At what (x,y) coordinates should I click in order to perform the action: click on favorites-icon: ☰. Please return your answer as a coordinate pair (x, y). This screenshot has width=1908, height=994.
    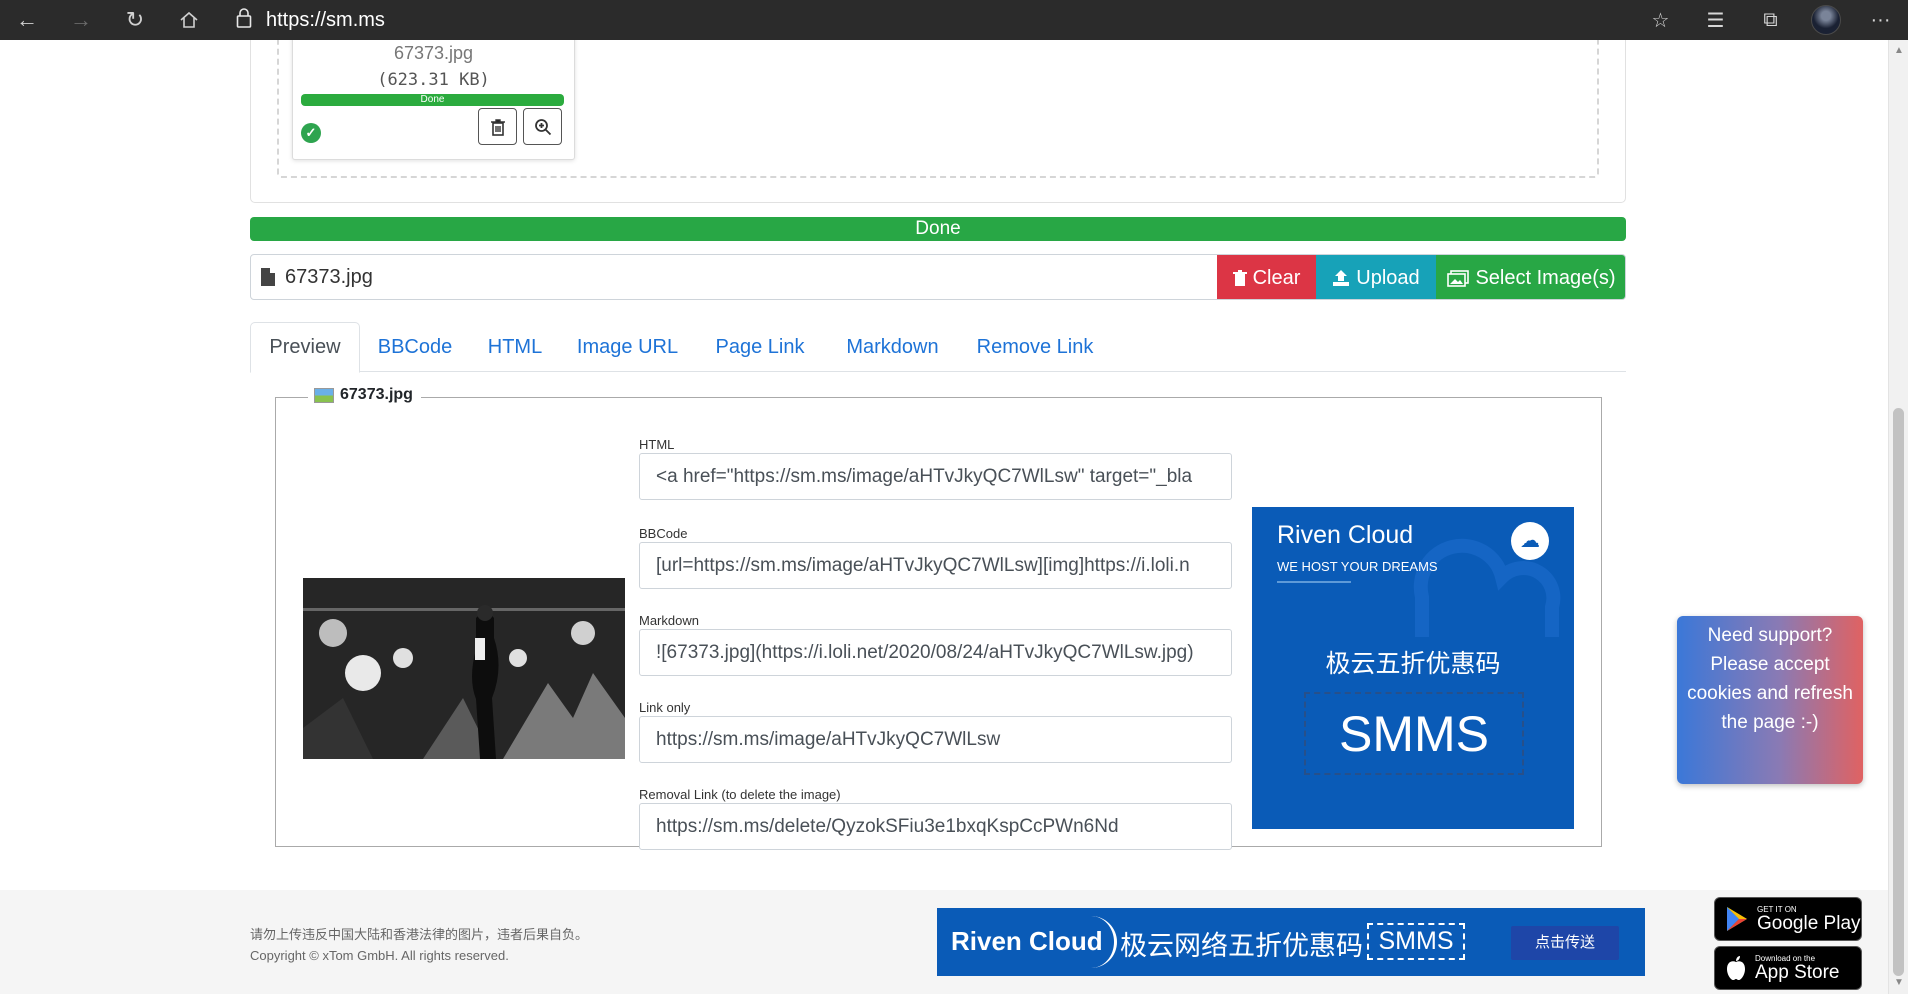
    Looking at the image, I should click on (1715, 20).